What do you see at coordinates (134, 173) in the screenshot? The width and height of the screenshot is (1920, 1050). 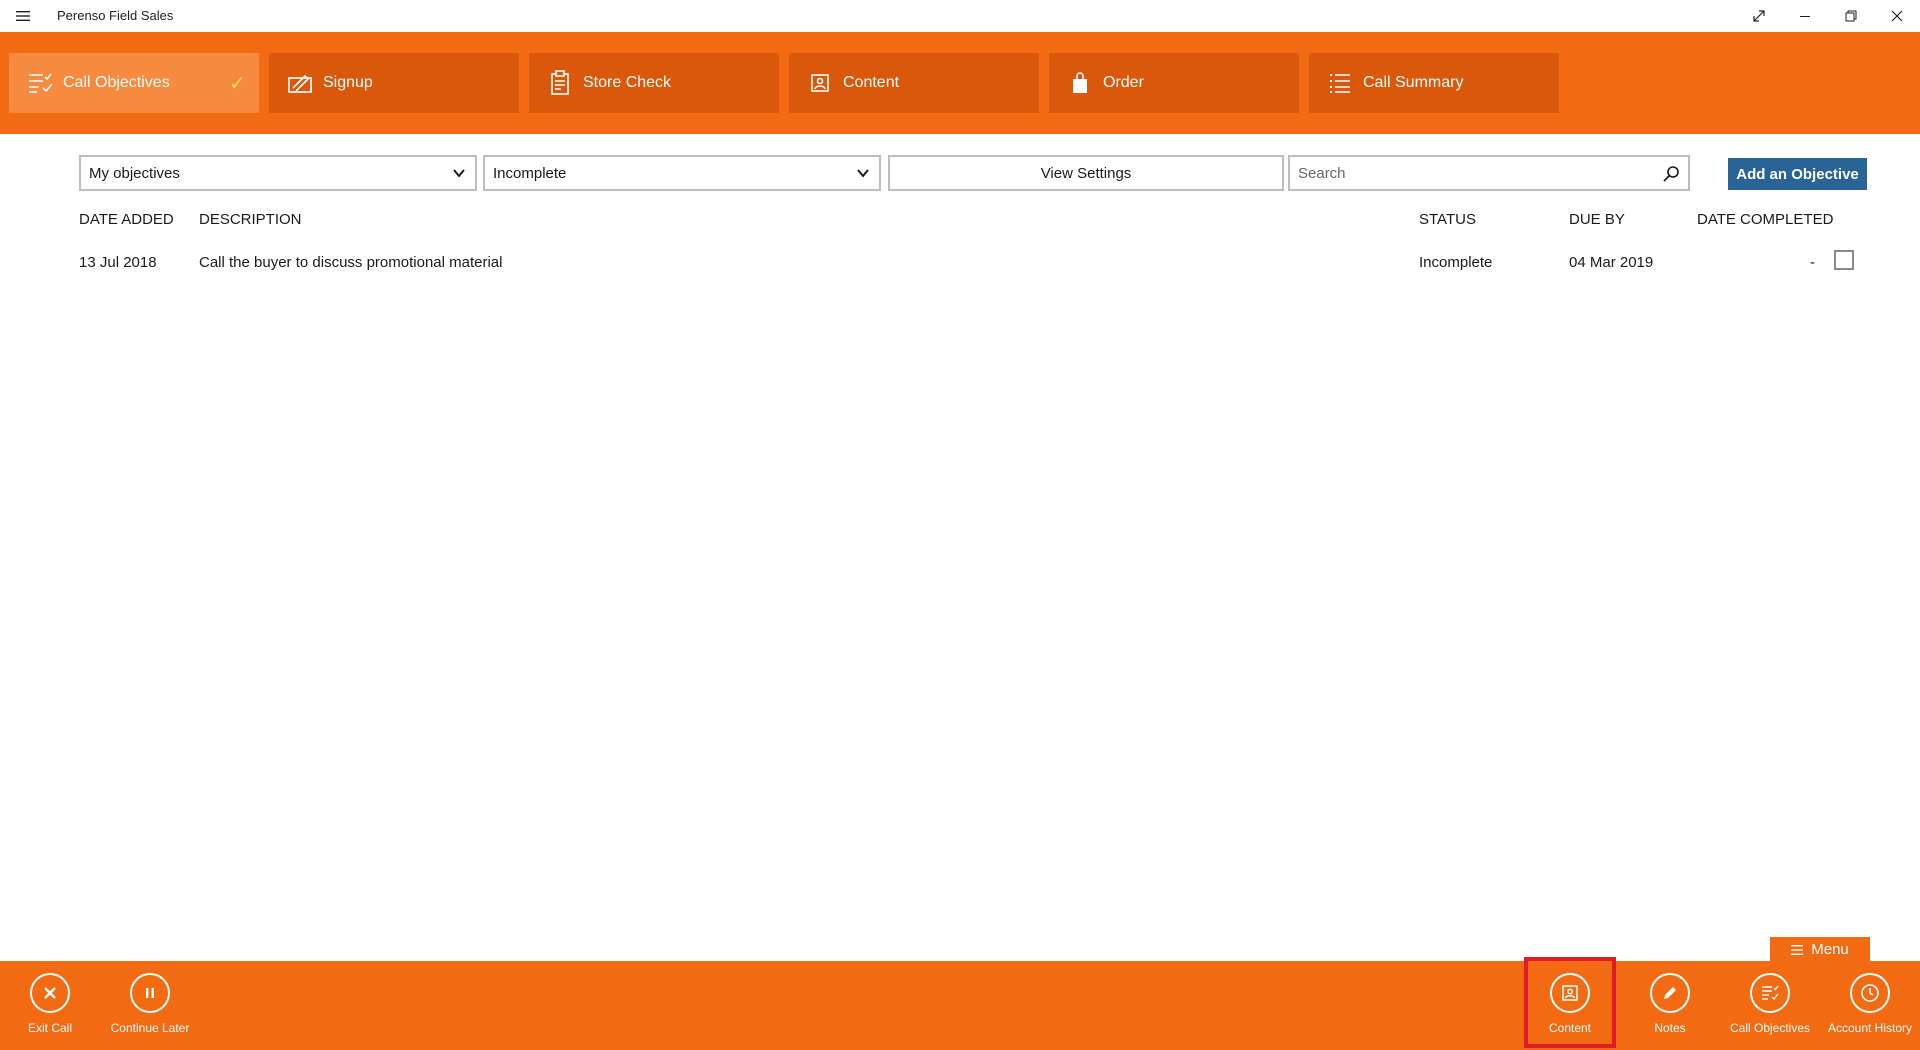 I see `owner-filter-value: My objectives` at bounding box center [134, 173].